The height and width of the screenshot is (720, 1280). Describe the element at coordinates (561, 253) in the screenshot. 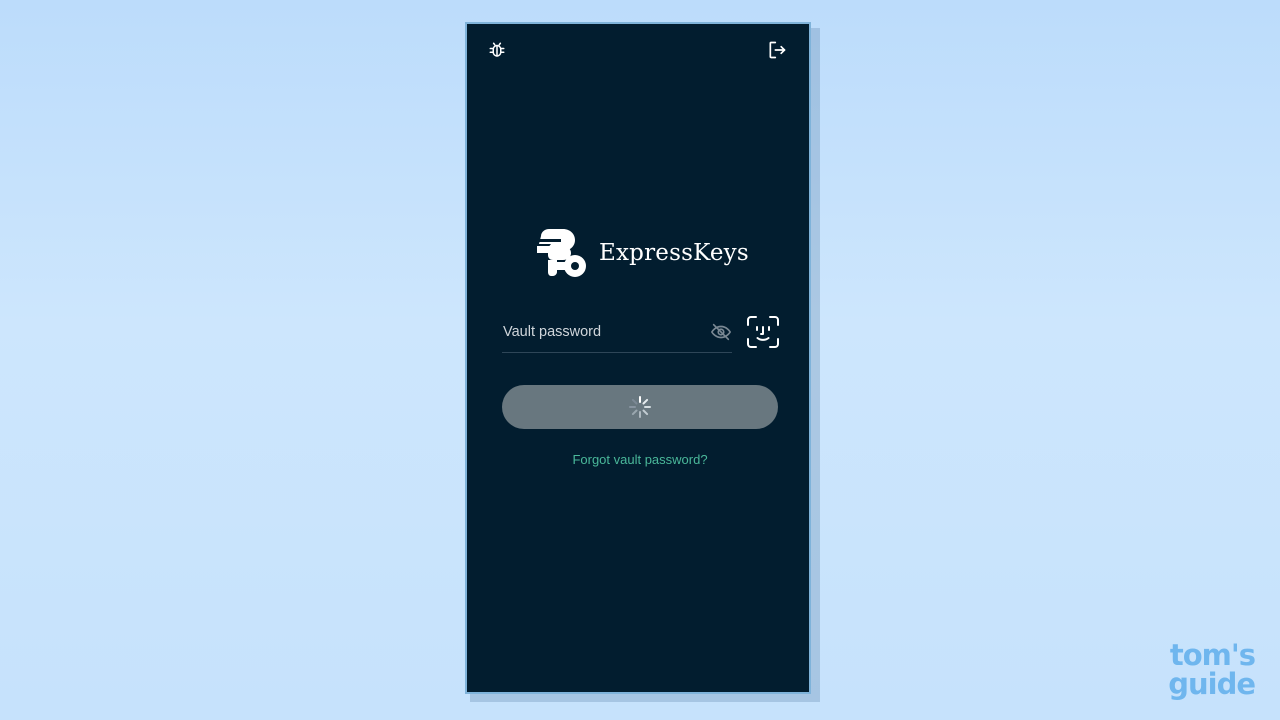

I see `expresskeys-logo-icon` at that location.